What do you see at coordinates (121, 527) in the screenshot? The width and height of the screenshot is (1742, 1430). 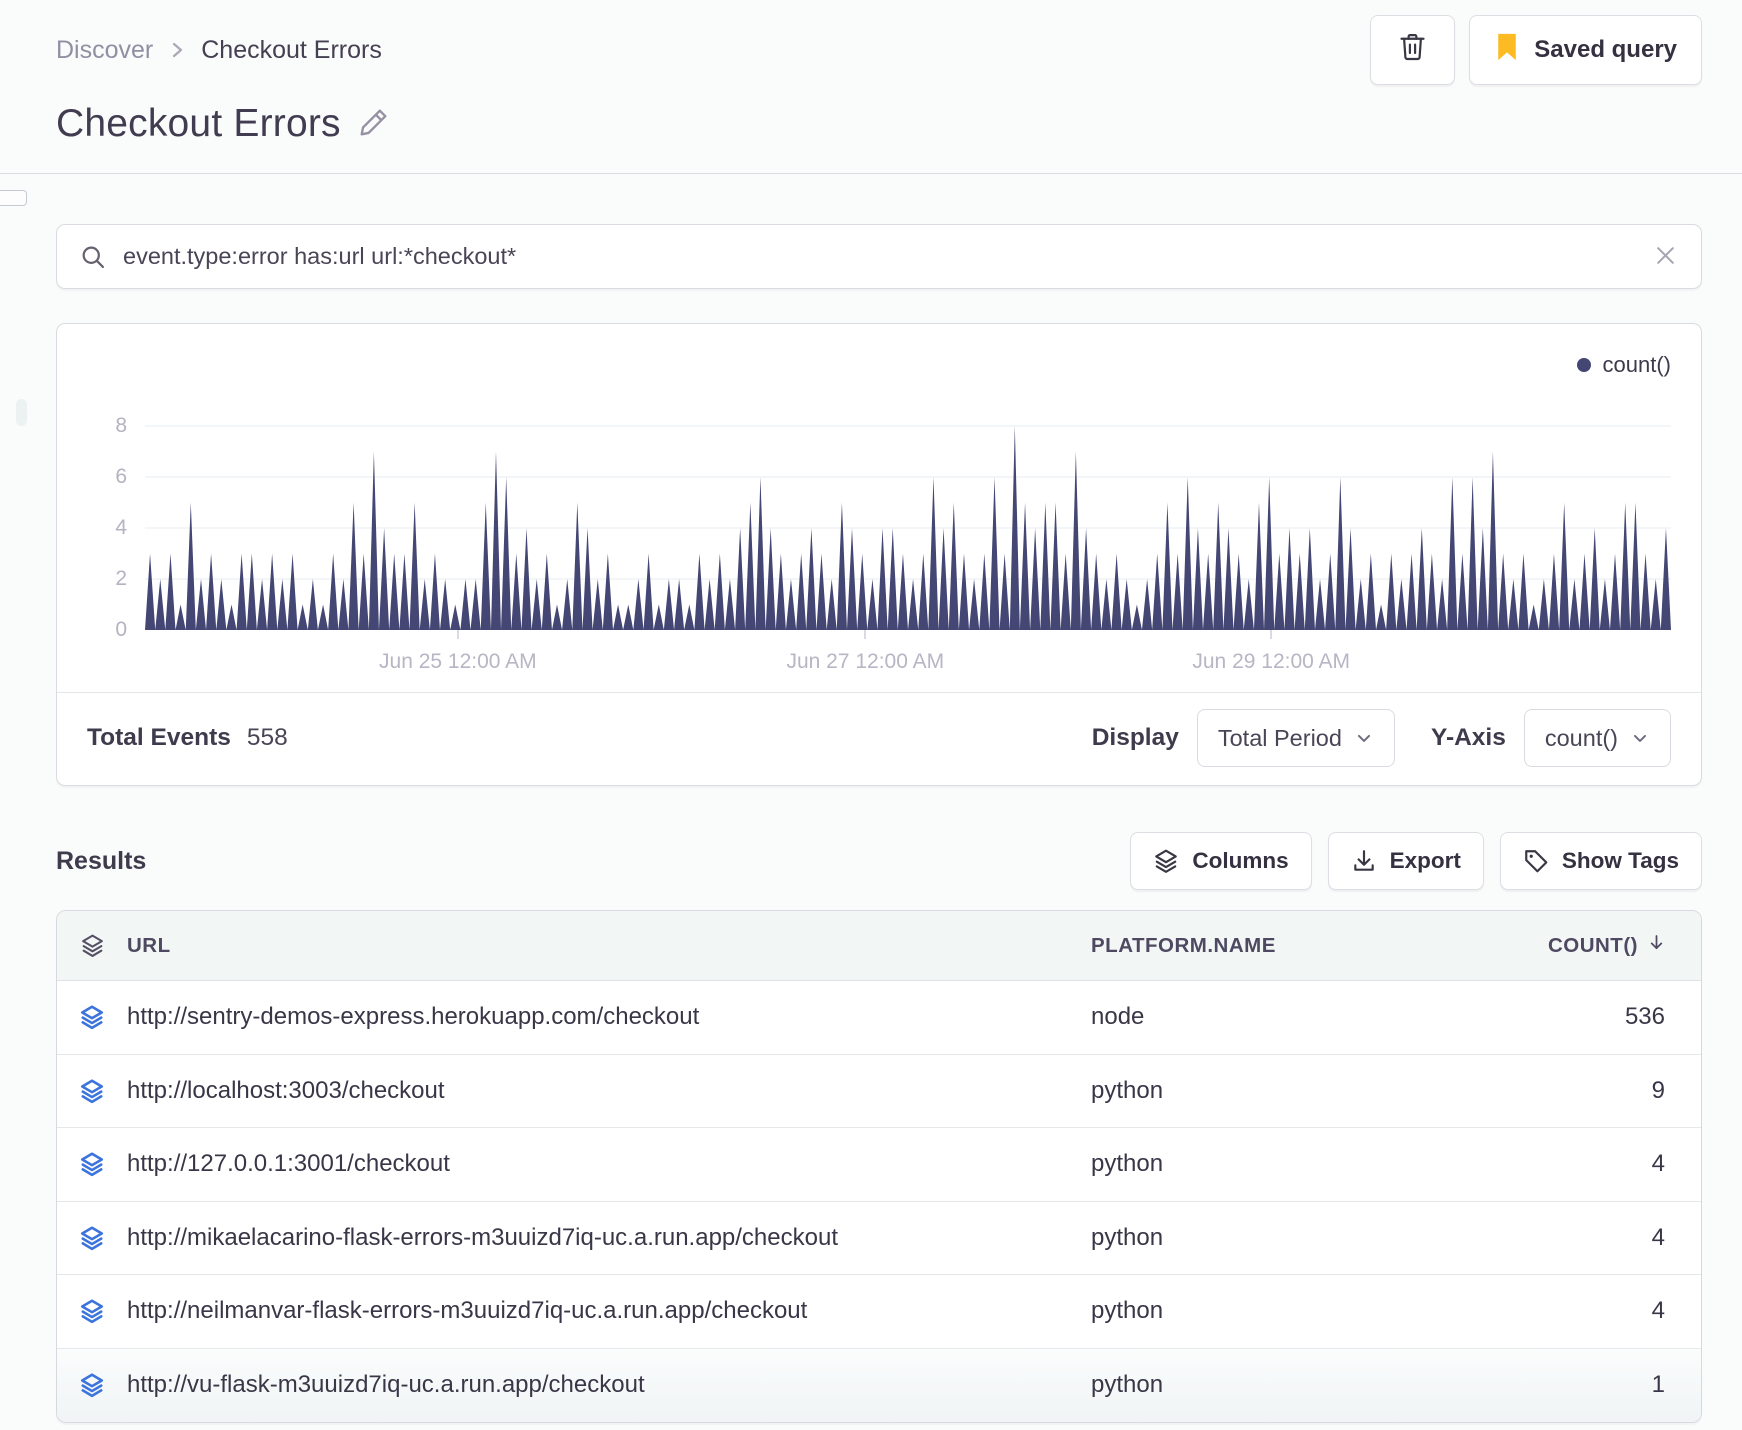 I see `y-axis-tick-label: 4` at bounding box center [121, 527].